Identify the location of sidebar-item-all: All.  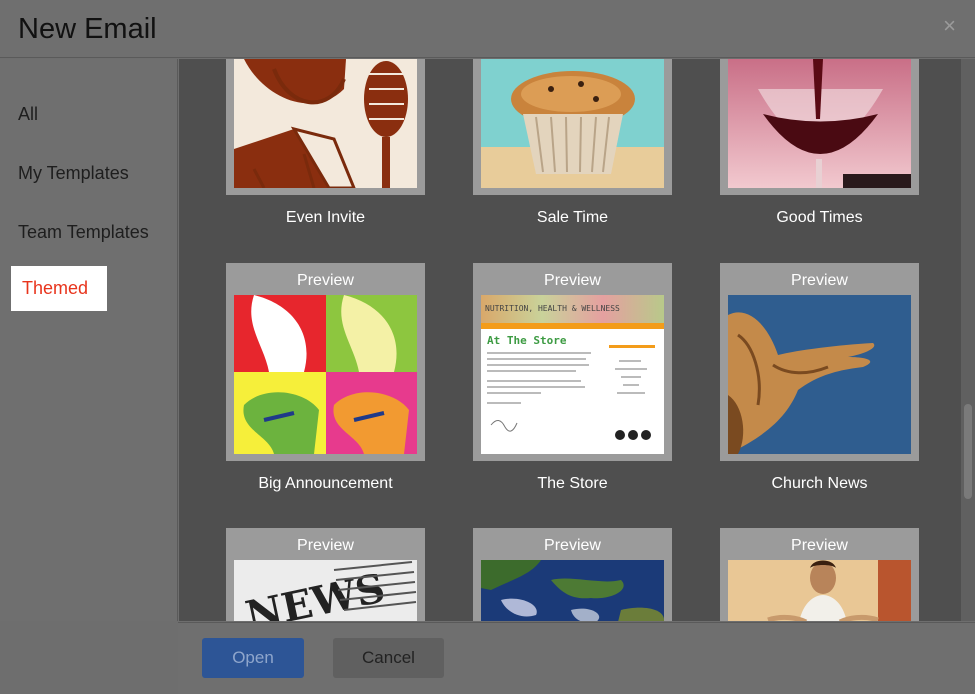
(28, 114).